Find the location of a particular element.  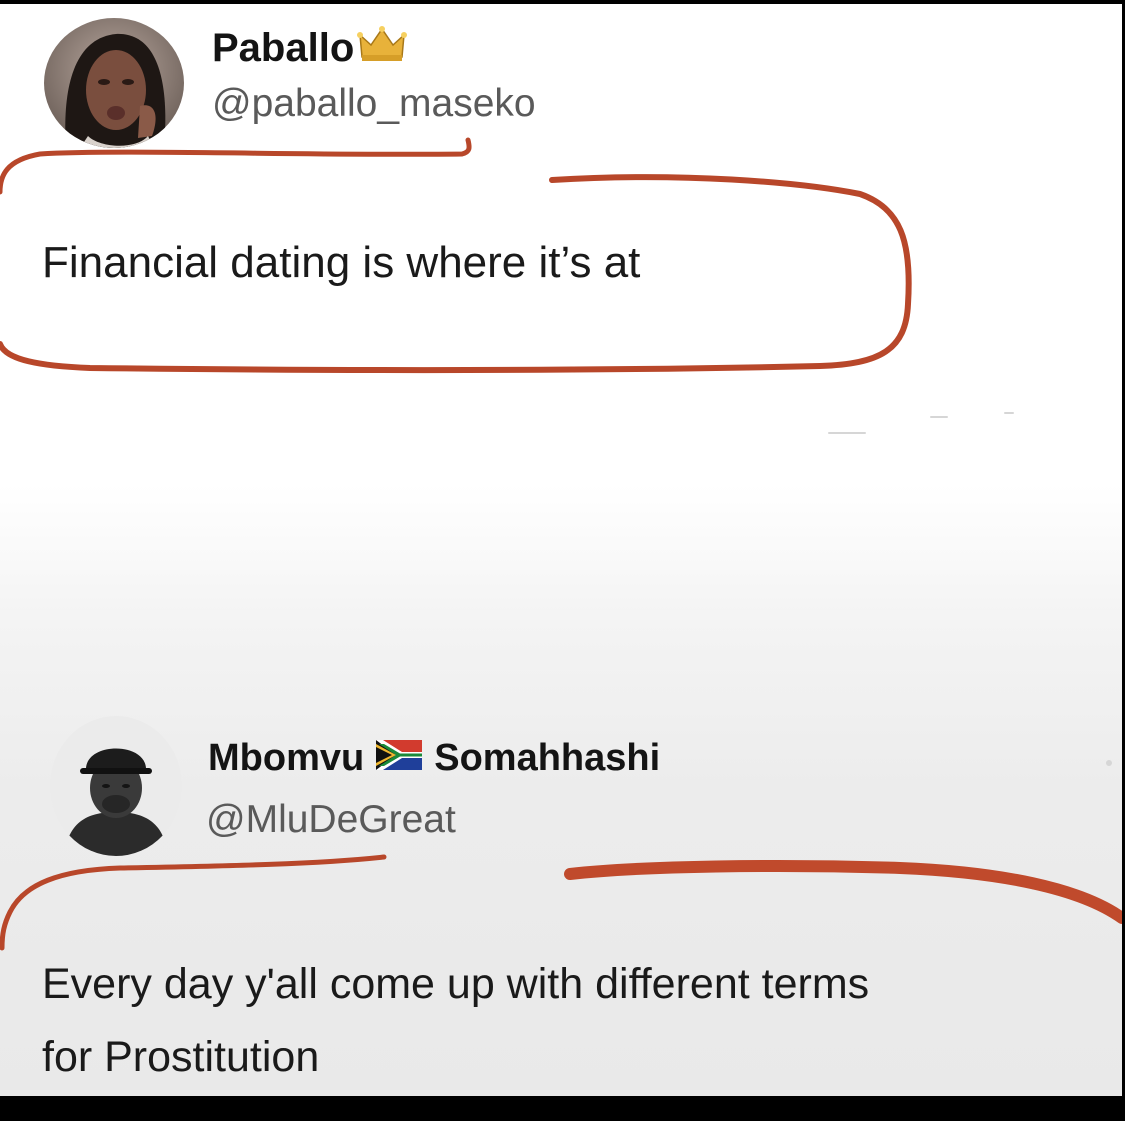

mbomvu-handle: @MluDeGreat is located at coordinates (331, 820).